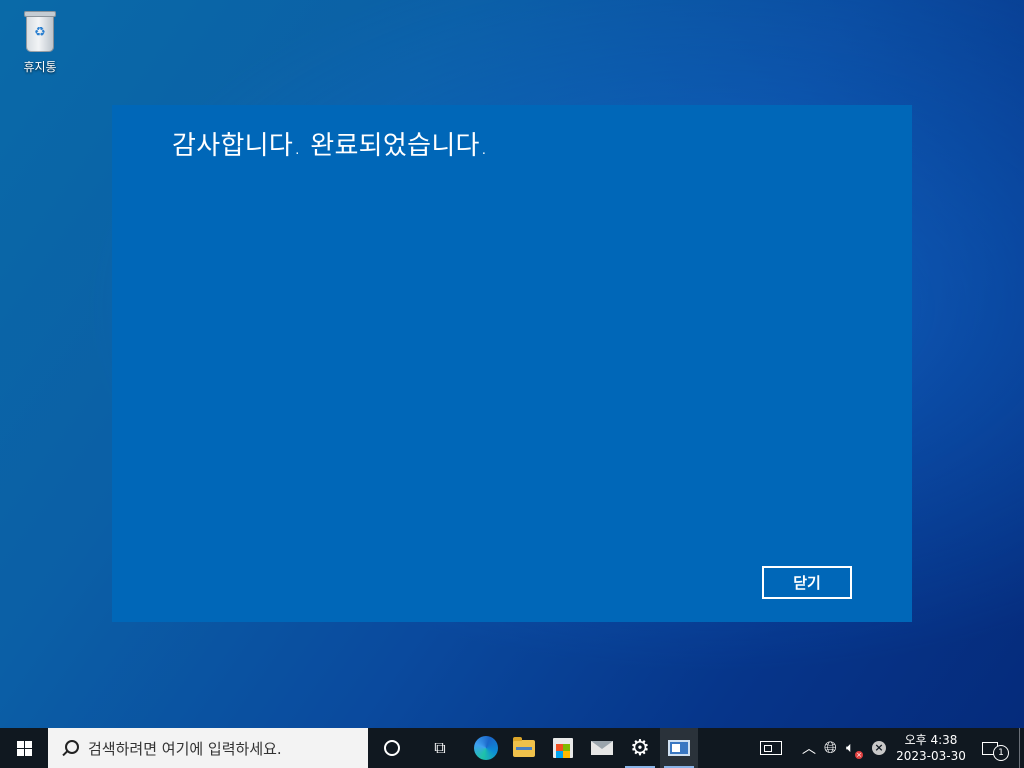 This screenshot has width=1024, height=768. Describe the element at coordinates (185, 748) in the screenshot. I see `search-placeholder: 검색하려면 여기에 입력하세요.` at that location.